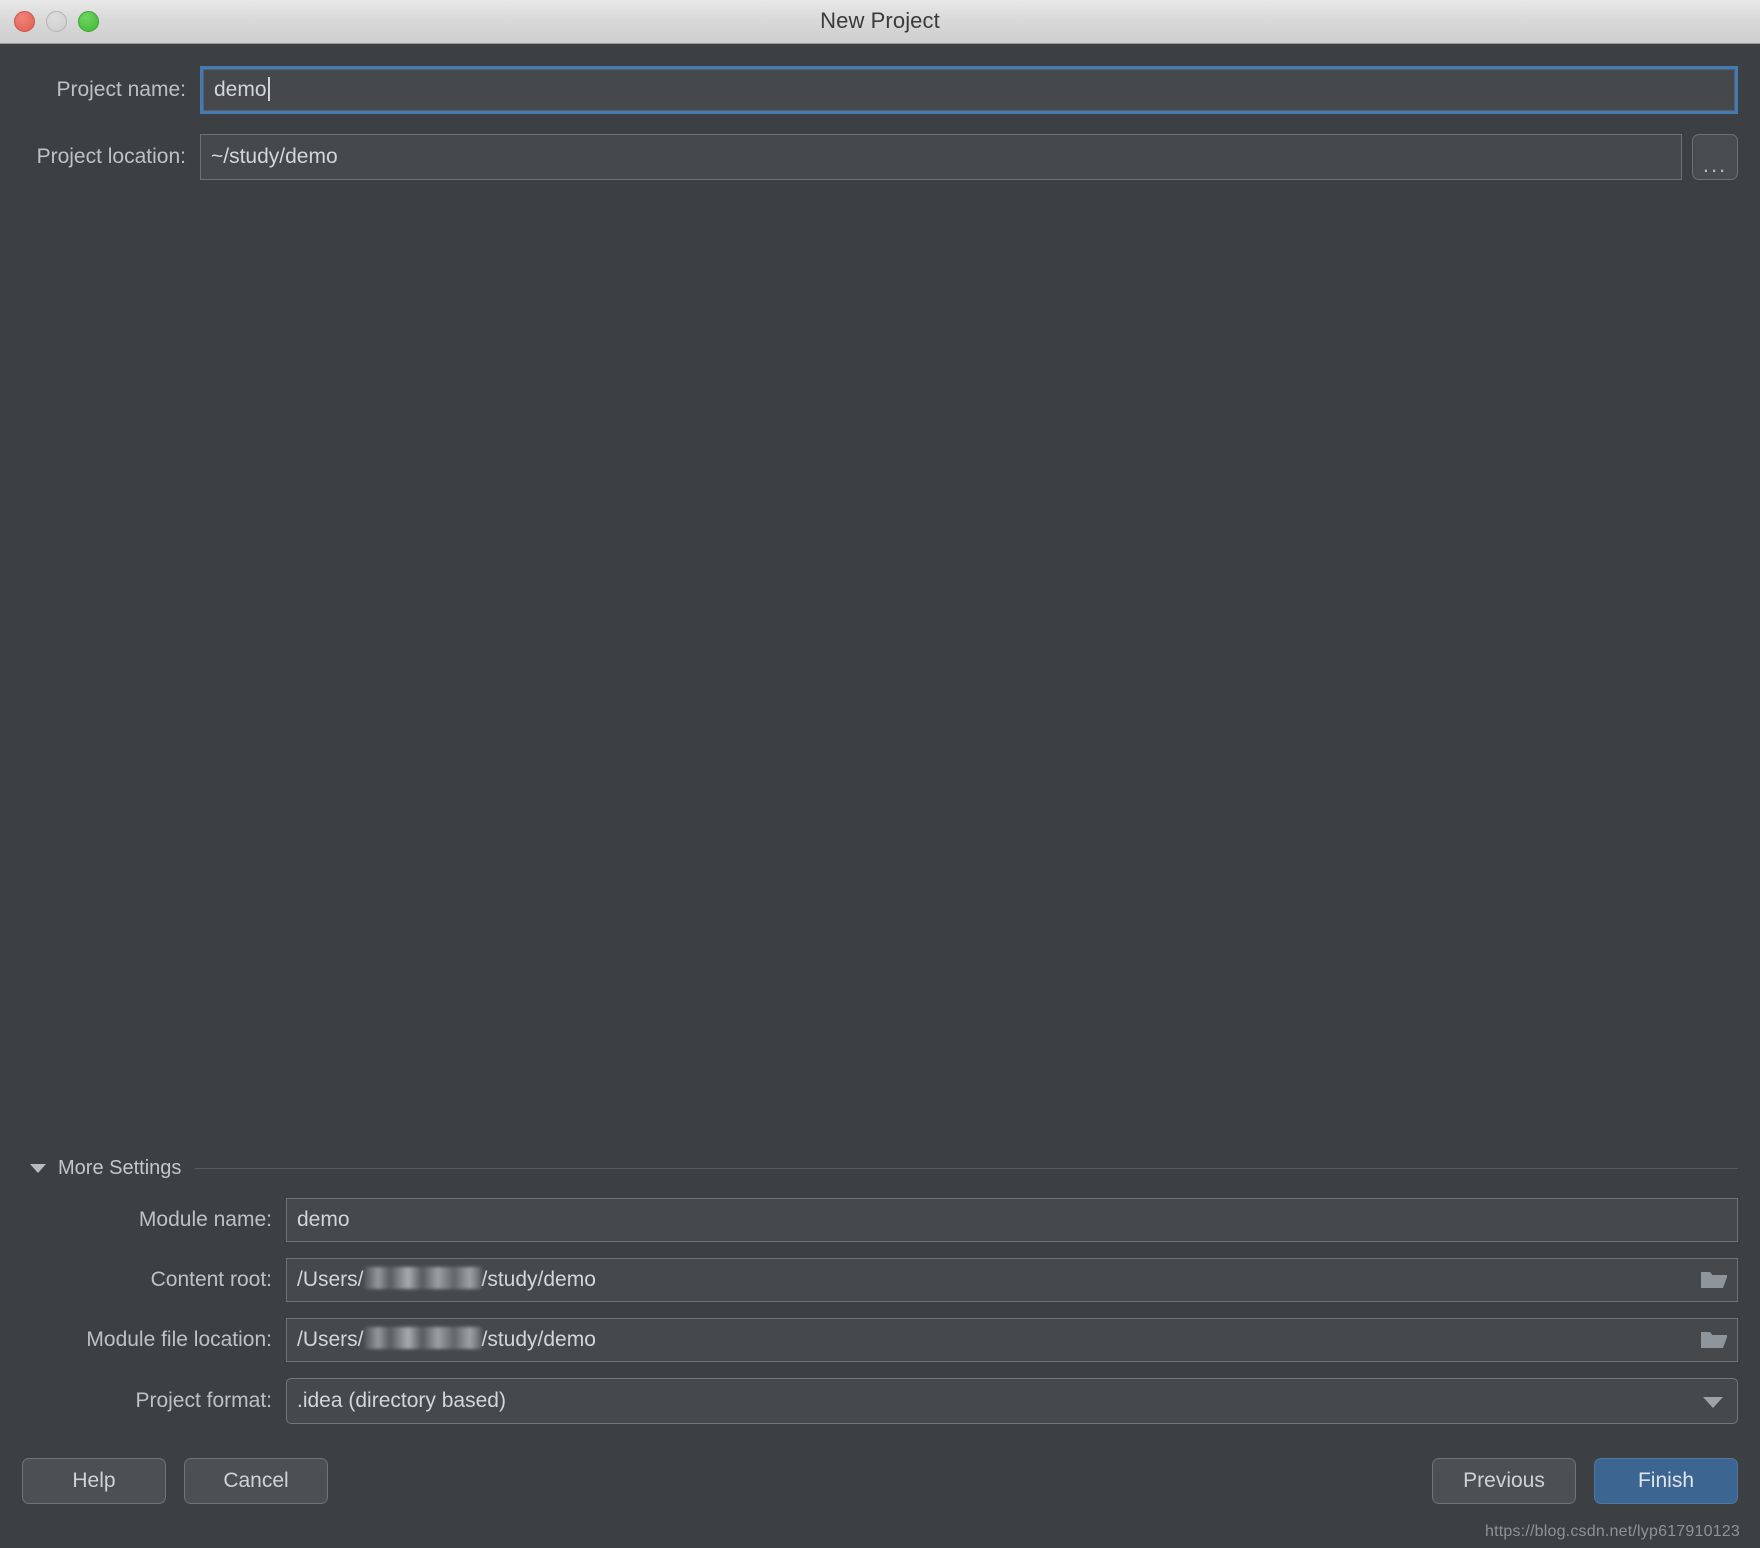  What do you see at coordinates (121, 89) in the screenshot?
I see `project-name-label: Project name:` at bounding box center [121, 89].